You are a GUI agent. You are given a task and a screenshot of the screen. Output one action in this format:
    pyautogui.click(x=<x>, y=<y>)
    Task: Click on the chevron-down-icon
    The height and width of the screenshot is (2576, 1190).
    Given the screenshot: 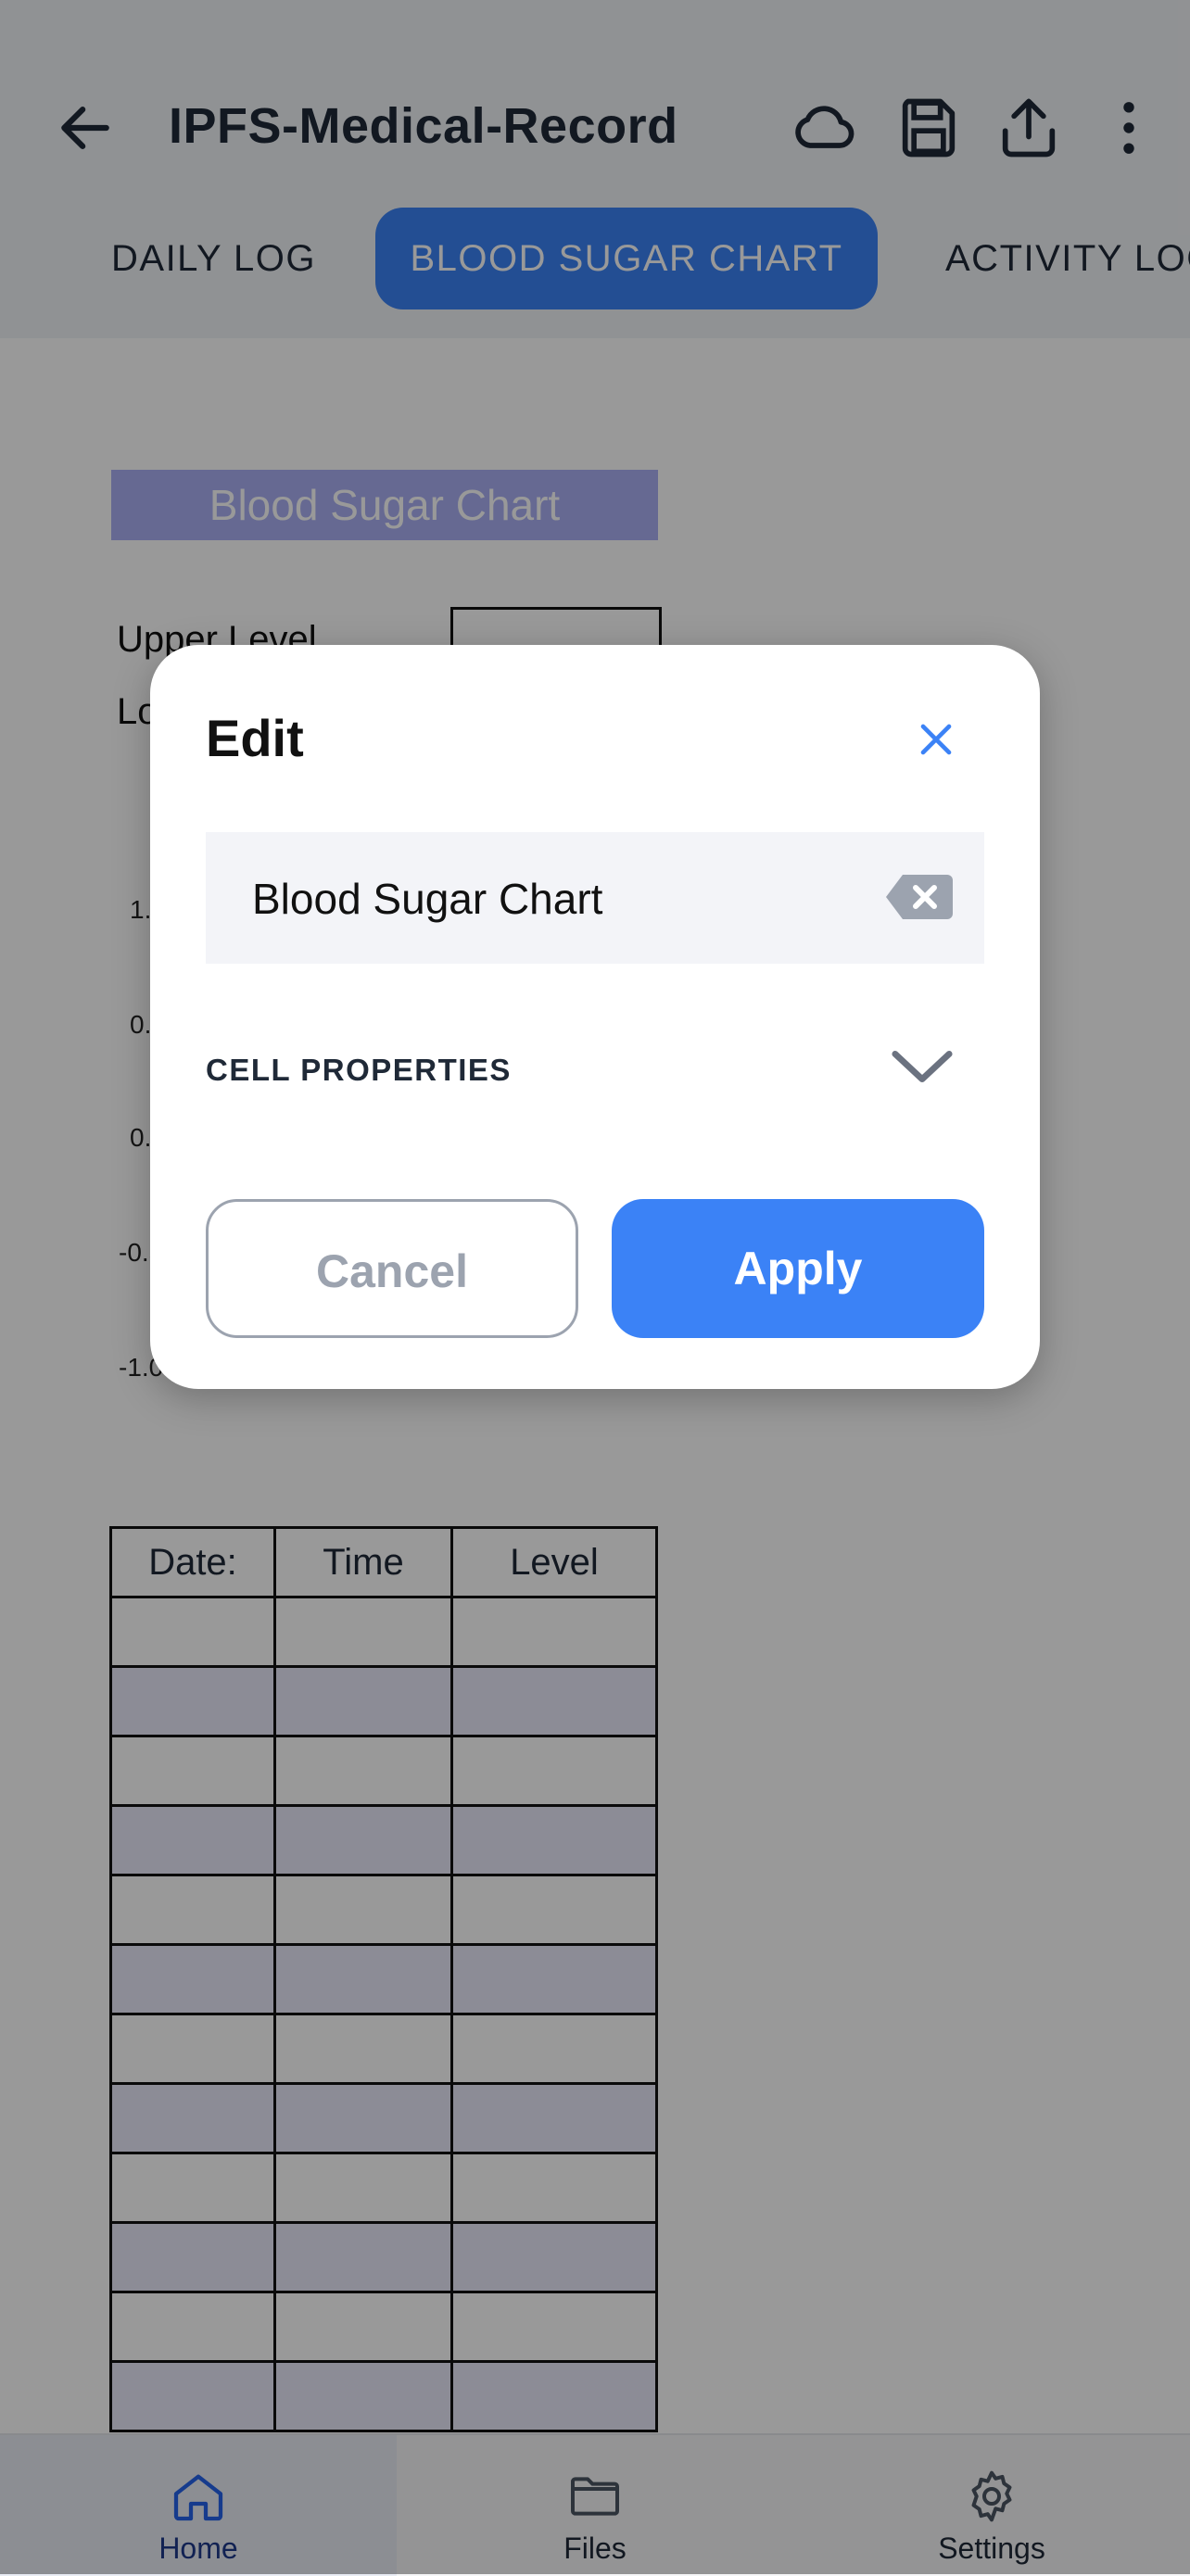 What is the action you would take?
    pyautogui.click(x=922, y=1066)
    